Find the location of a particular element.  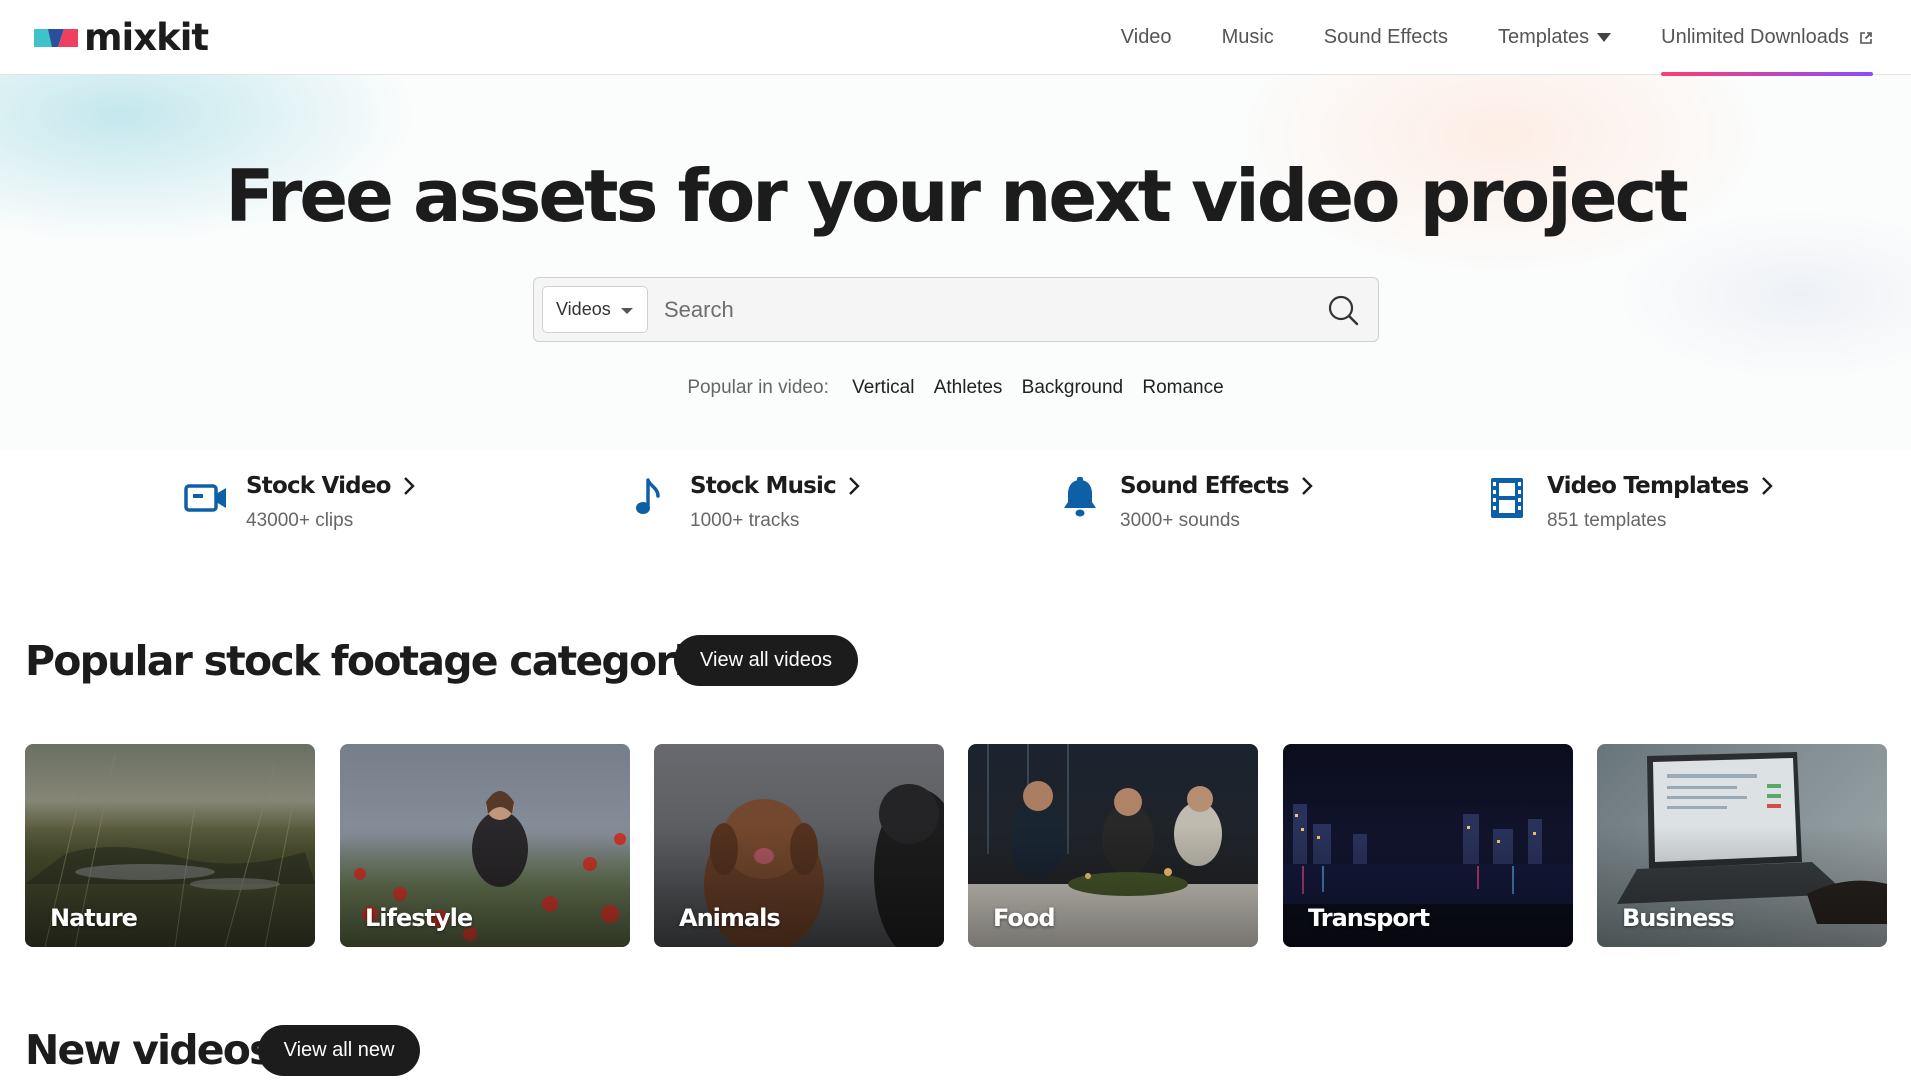

nav-video: Video is located at coordinates (1146, 37).